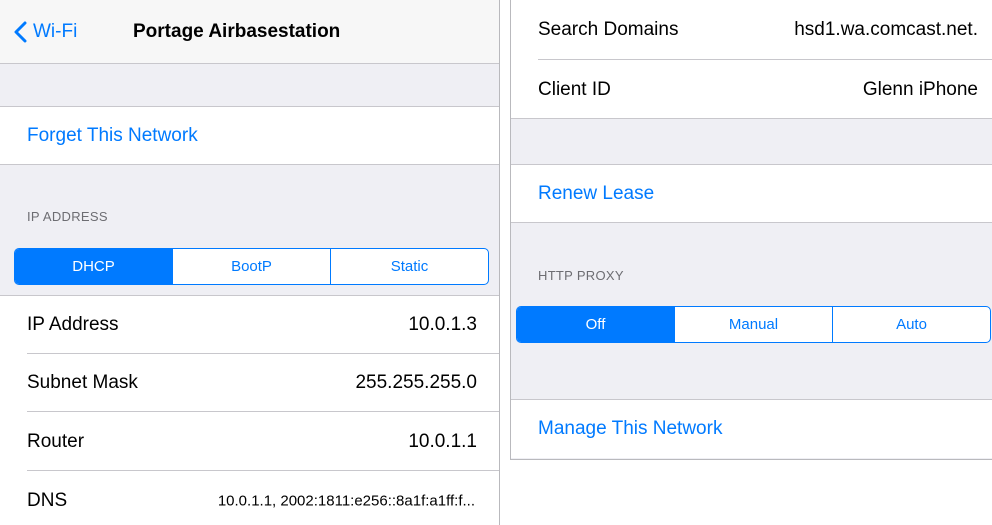 The image size is (992, 525). What do you see at coordinates (47, 500) in the screenshot?
I see `dns-label: DNS` at bounding box center [47, 500].